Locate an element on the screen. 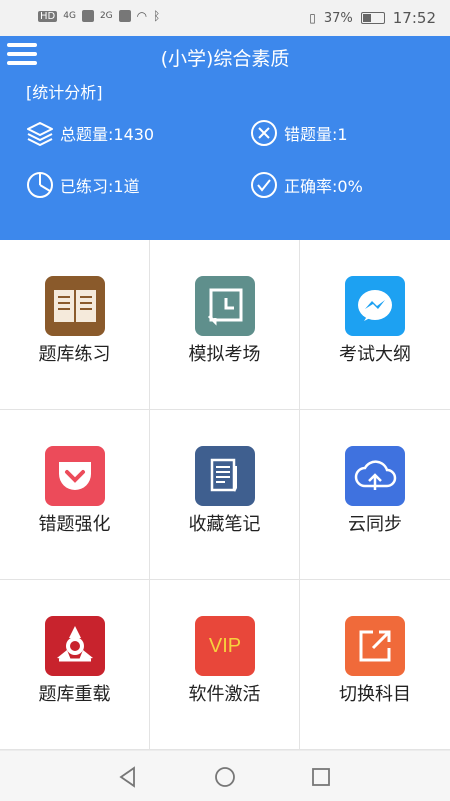 Image resolution: width=450 pixels, height=801 pixels. grid-item-wrong-questions: 错题强化 is located at coordinates (75, 495).